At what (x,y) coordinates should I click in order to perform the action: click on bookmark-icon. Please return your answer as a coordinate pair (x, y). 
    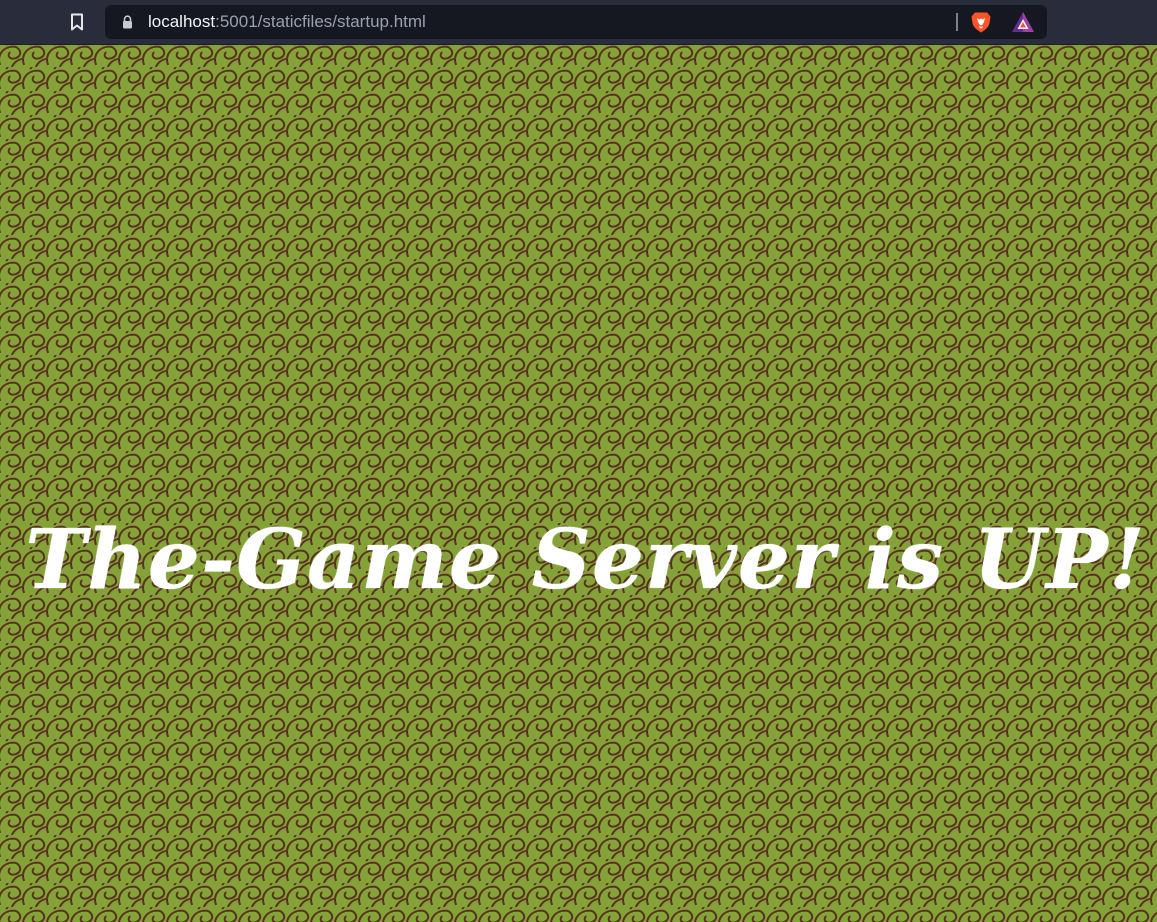
    Looking at the image, I should click on (77, 22).